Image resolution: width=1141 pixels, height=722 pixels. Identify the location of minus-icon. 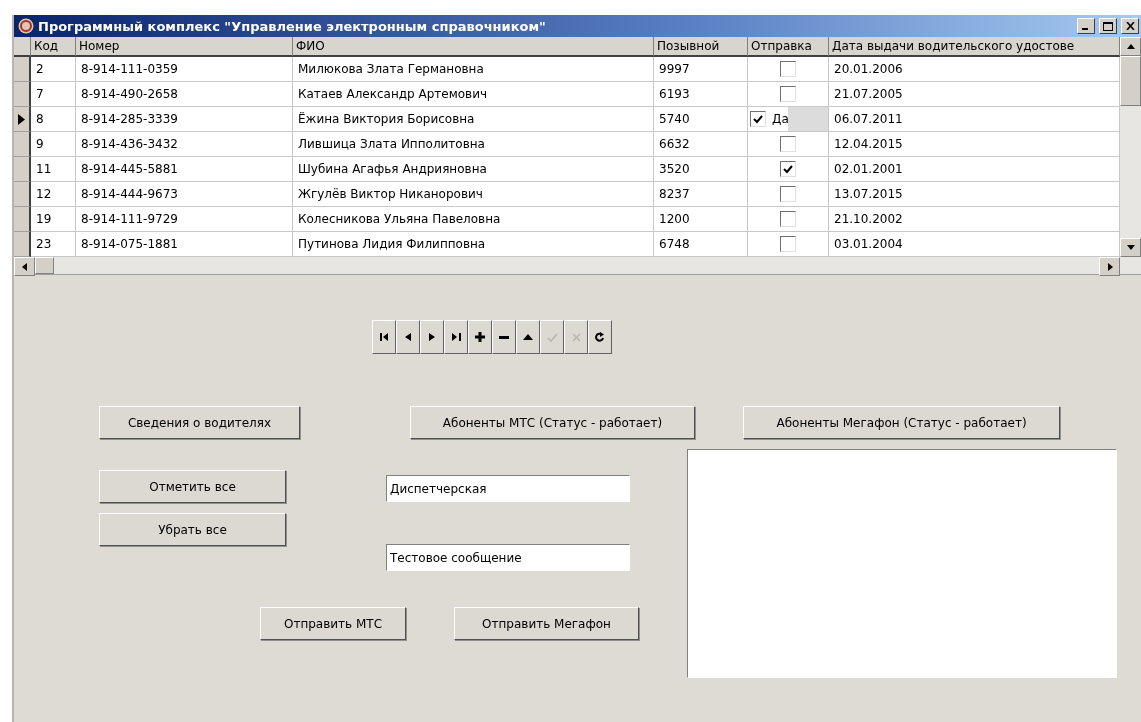
(504, 337).